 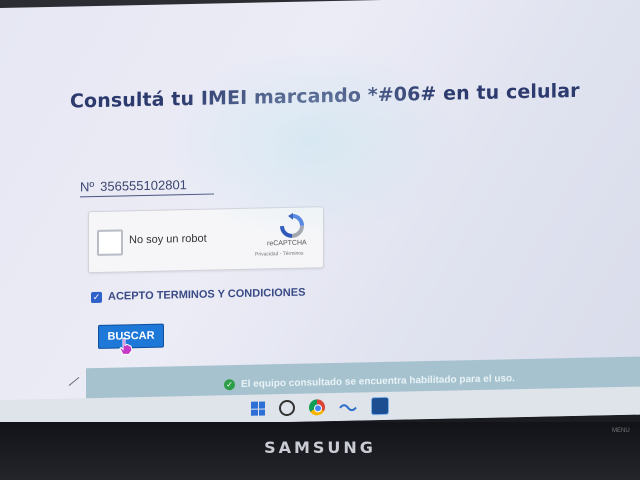 I want to click on captcha-checkbox, so click(x=110, y=242).